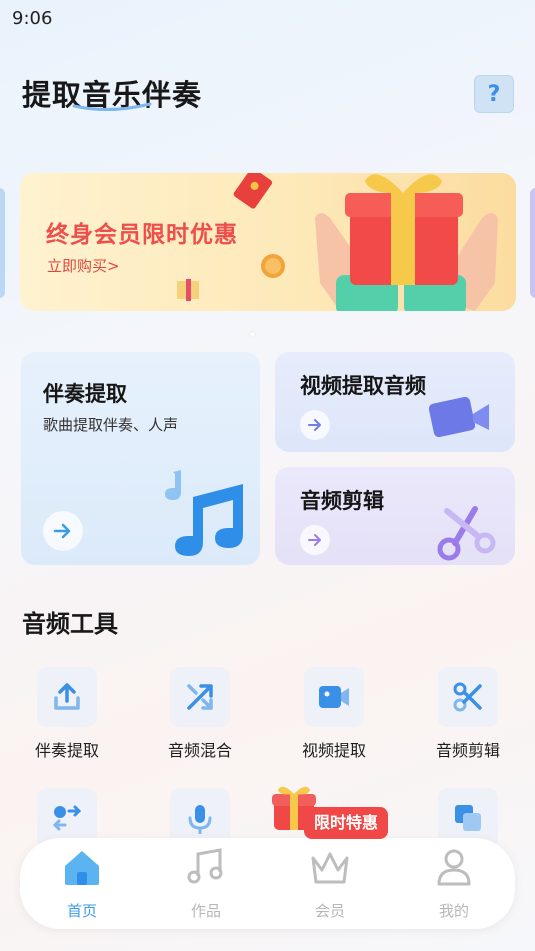 Image resolution: width=535 pixels, height=951 pixels. I want to click on card-subtitle: 歌曲提取伴奏、人声, so click(111, 425).